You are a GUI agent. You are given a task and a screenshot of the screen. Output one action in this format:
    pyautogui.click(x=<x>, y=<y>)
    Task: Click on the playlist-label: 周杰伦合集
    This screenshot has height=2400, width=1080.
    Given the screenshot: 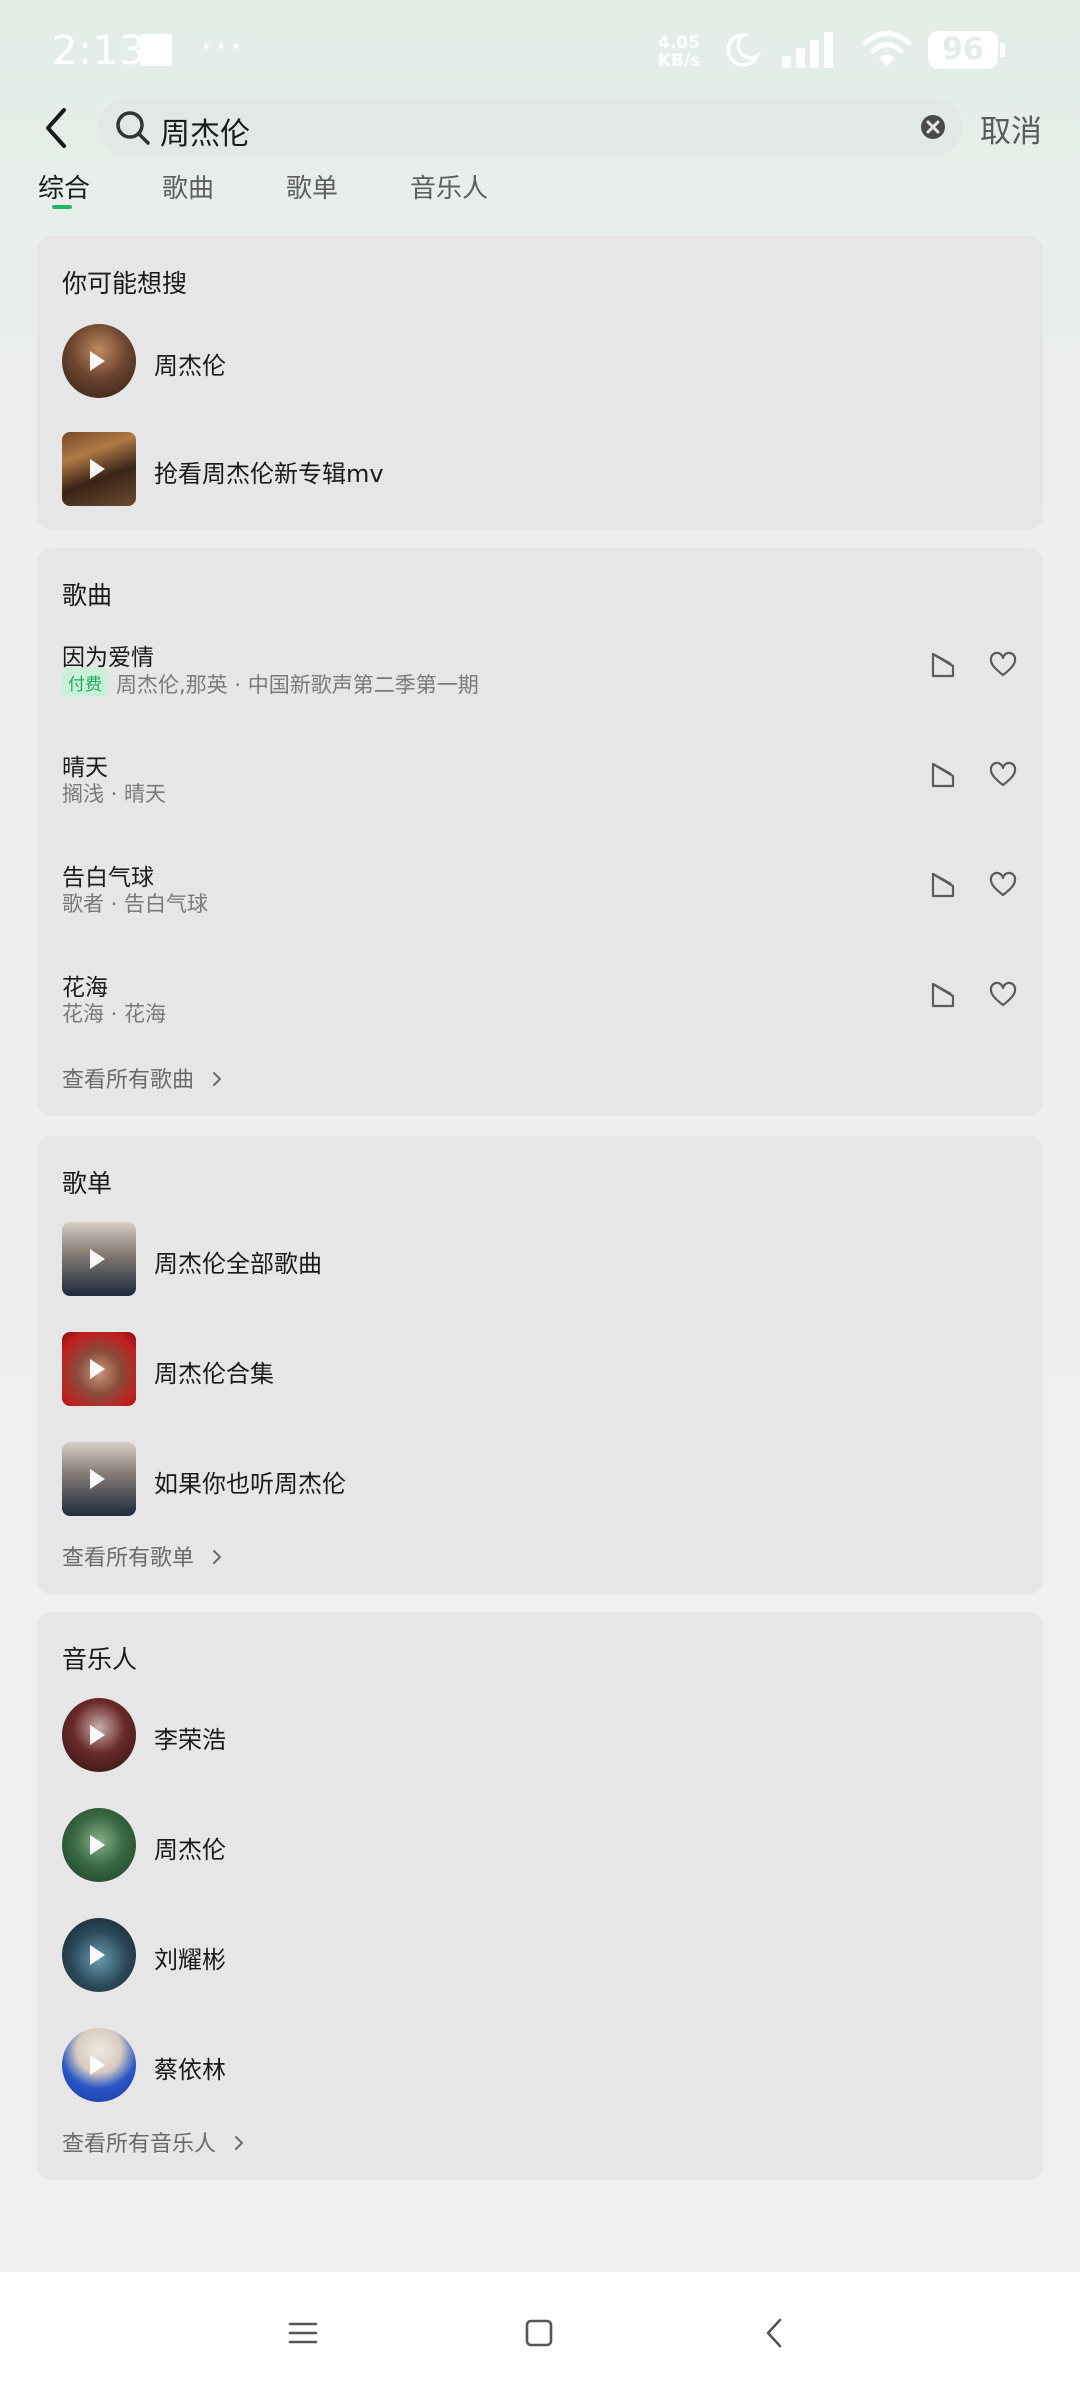 What is the action you would take?
    pyautogui.click(x=214, y=1374)
    